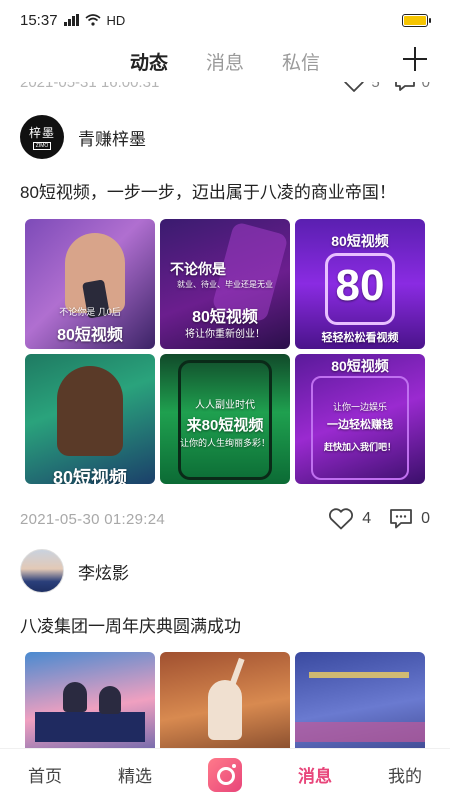 This screenshot has height=800, width=450. Describe the element at coordinates (135, 774) in the screenshot. I see `nav-featured: 精选` at that location.